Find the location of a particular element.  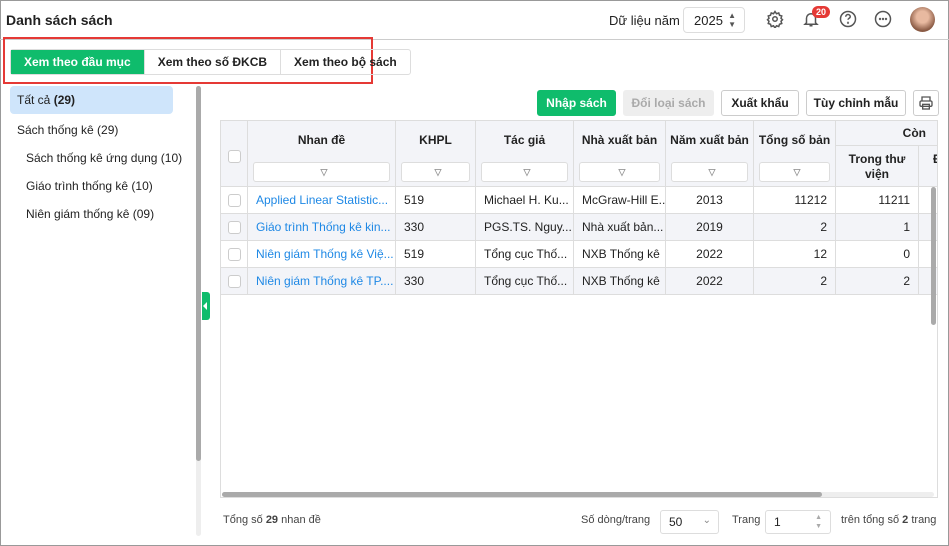

total-prefix: Tổng số is located at coordinates (243, 520).